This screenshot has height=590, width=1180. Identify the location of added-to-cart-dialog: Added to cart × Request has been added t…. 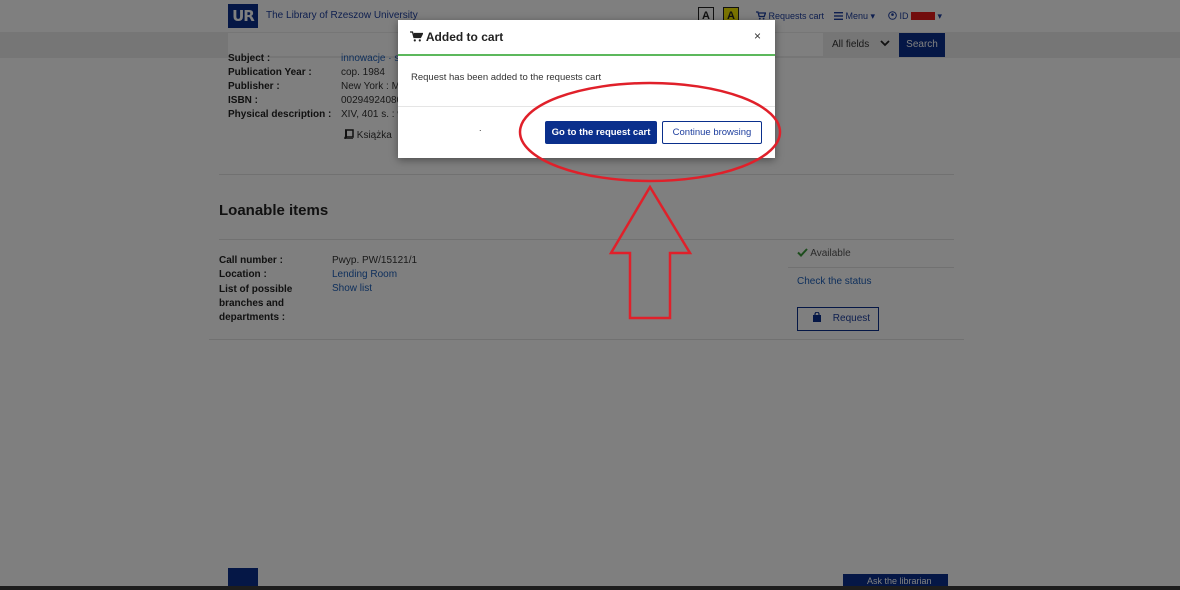
(586, 89).